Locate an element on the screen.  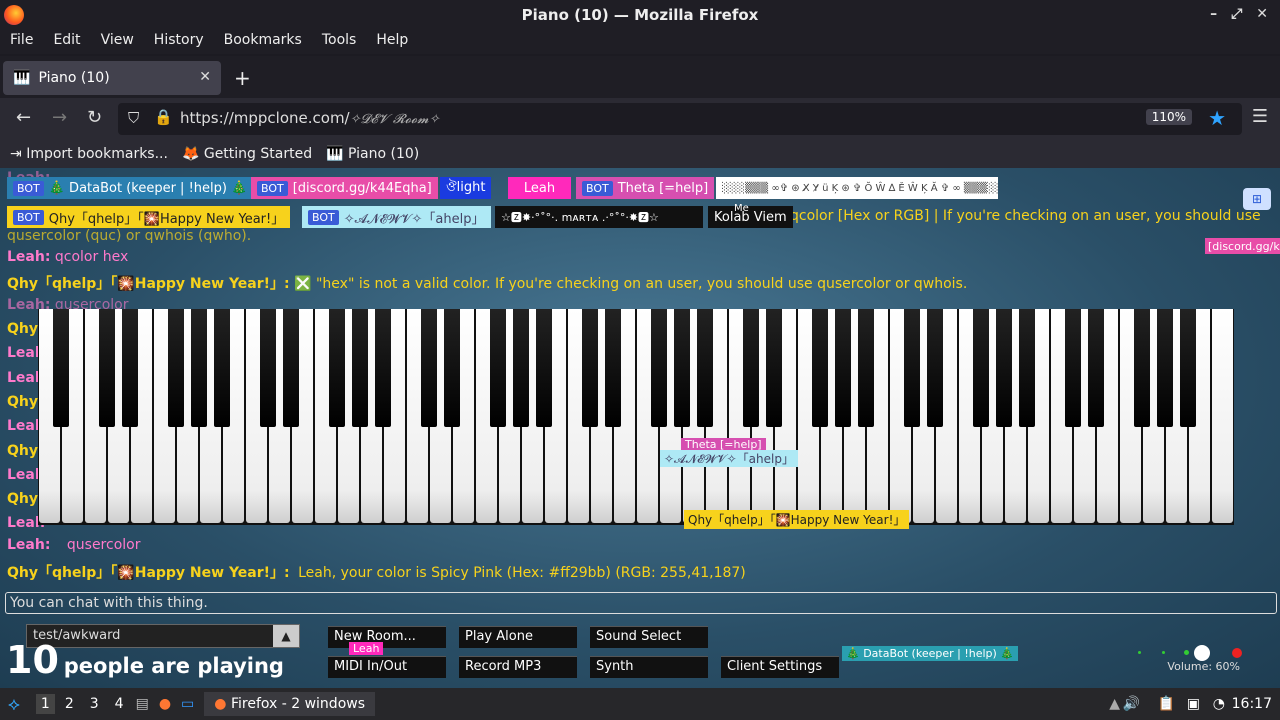
record-mp3-button: Record MP3 is located at coordinates (518, 667).